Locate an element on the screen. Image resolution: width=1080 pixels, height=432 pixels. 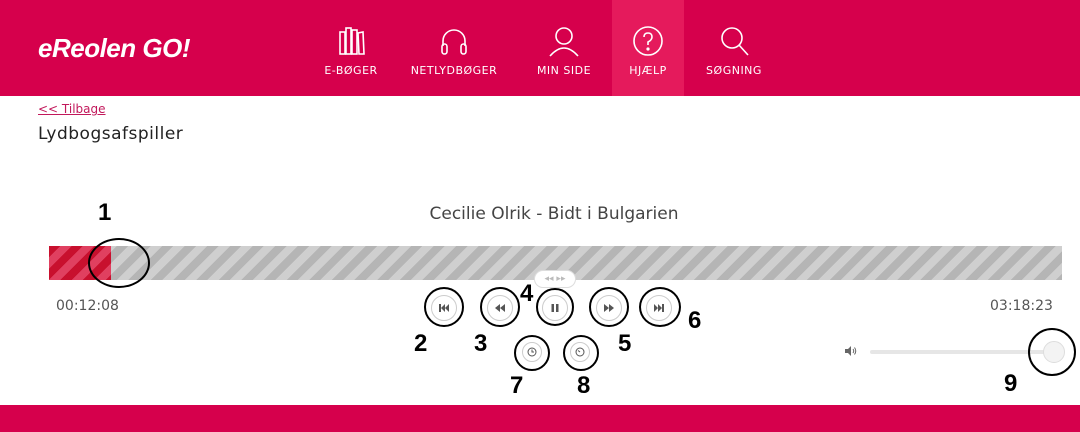
nav-item-hjaelp: HJÆLP is located at coordinates (648, 48).